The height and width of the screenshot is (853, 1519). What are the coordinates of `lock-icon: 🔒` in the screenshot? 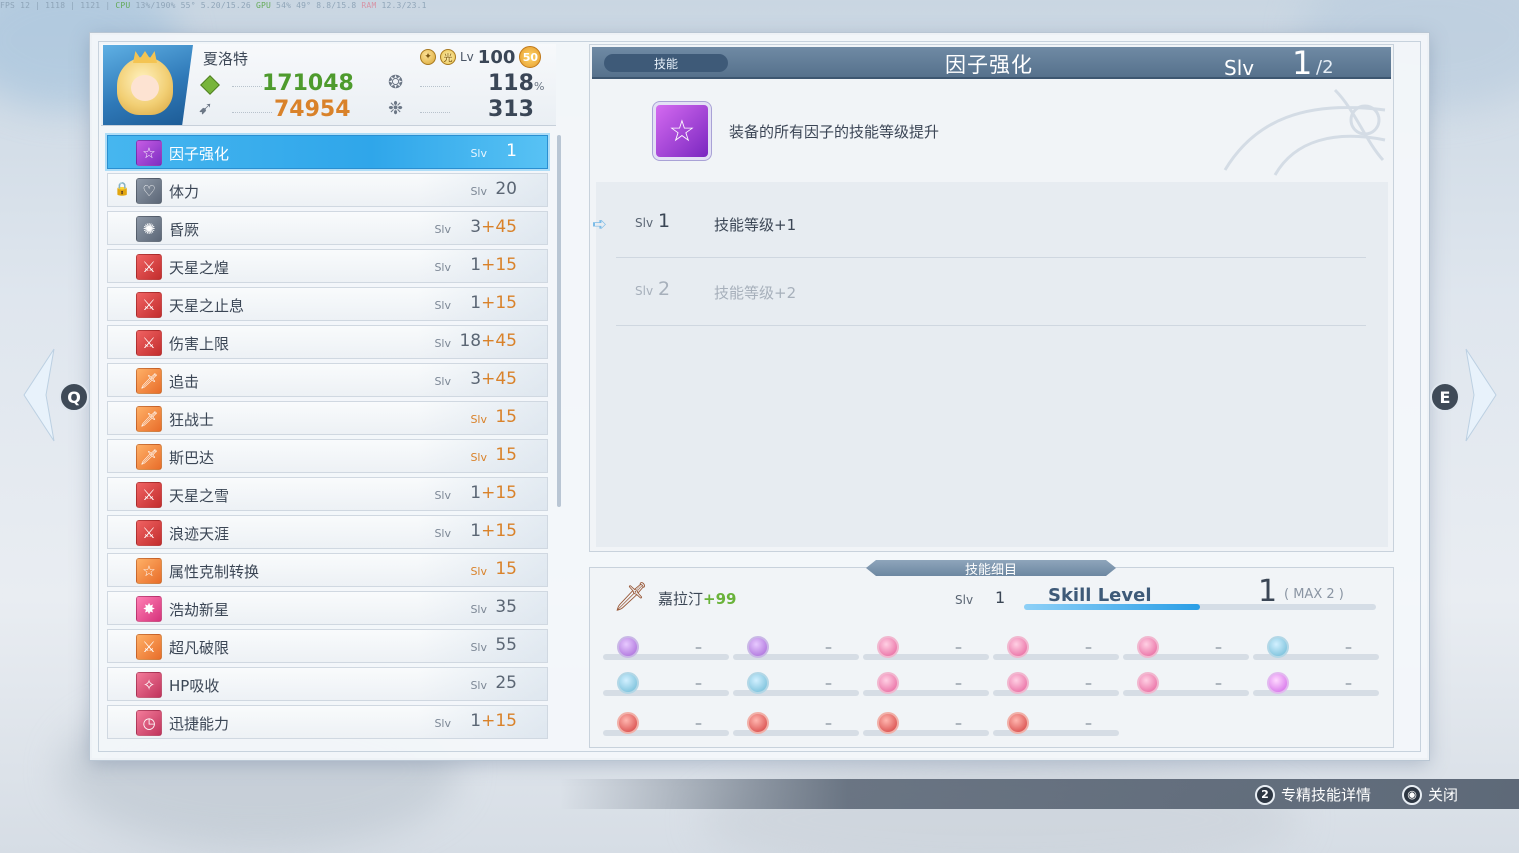 It's located at (122, 189).